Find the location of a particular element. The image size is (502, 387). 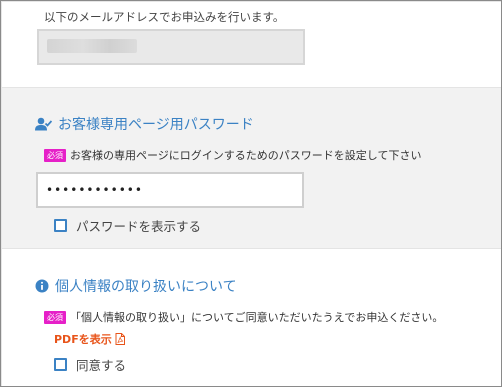

show-password-row: パスワードを表示する is located at coordinates (127, 225).